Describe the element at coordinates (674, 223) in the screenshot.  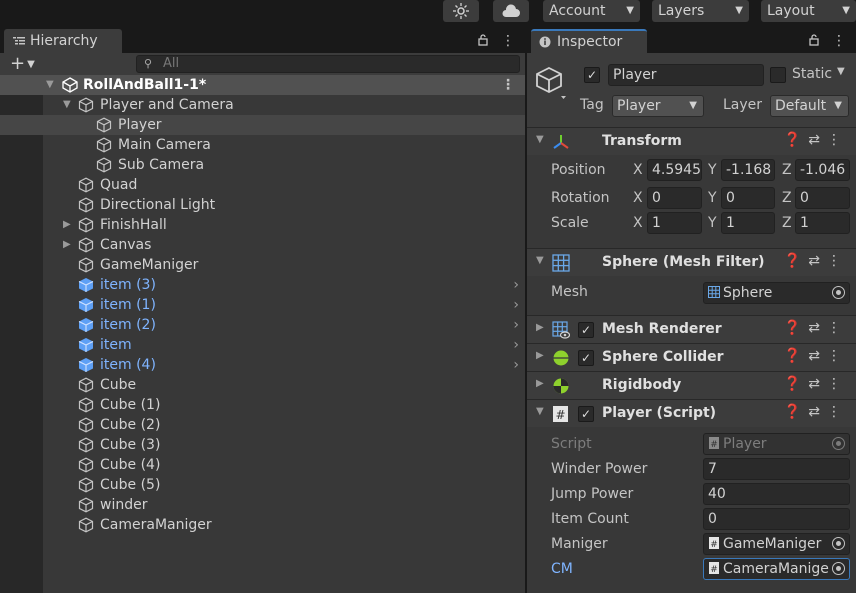
I see `scale-x-field: 1` at that location.